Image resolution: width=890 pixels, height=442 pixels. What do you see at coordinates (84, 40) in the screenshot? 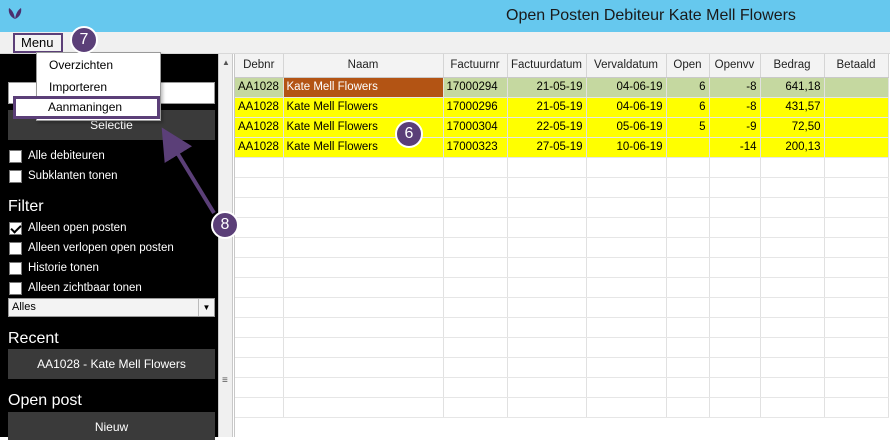
I see `annotation-badge-7: 7` at bounding box center [84, 40].